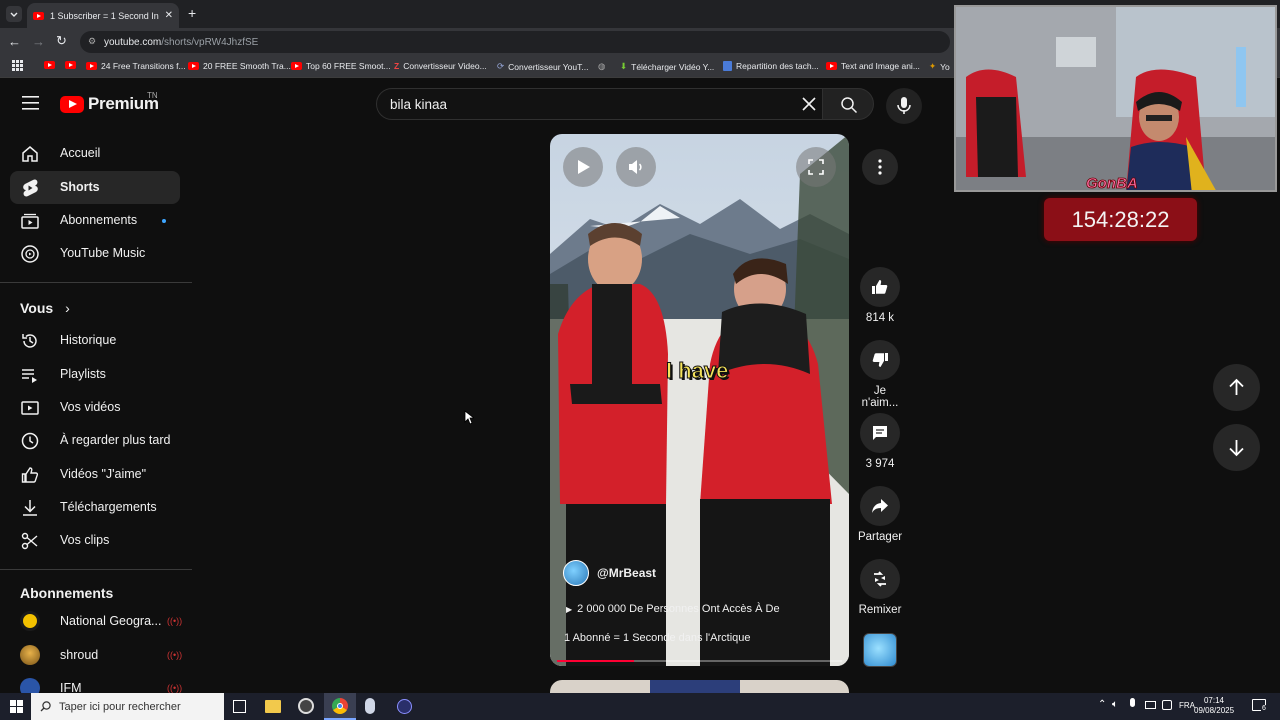 The image size is (1280, 720). Describe the element at coordinates (626, 573) in the screenshot. I see `channel-handle: @MrBeast` at that location.